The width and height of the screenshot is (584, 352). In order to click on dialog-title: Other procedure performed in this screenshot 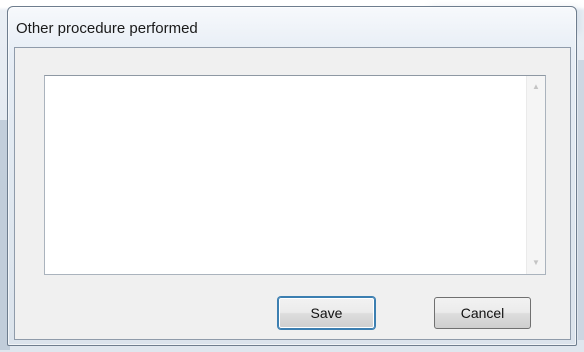, I will do `click(107, 28)`.